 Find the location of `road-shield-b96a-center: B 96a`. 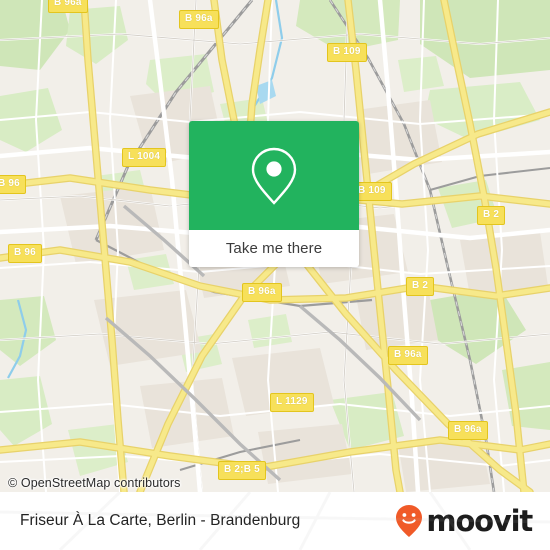

road-shield-b96a-center: B 96a is located at coordinates (262, 292).